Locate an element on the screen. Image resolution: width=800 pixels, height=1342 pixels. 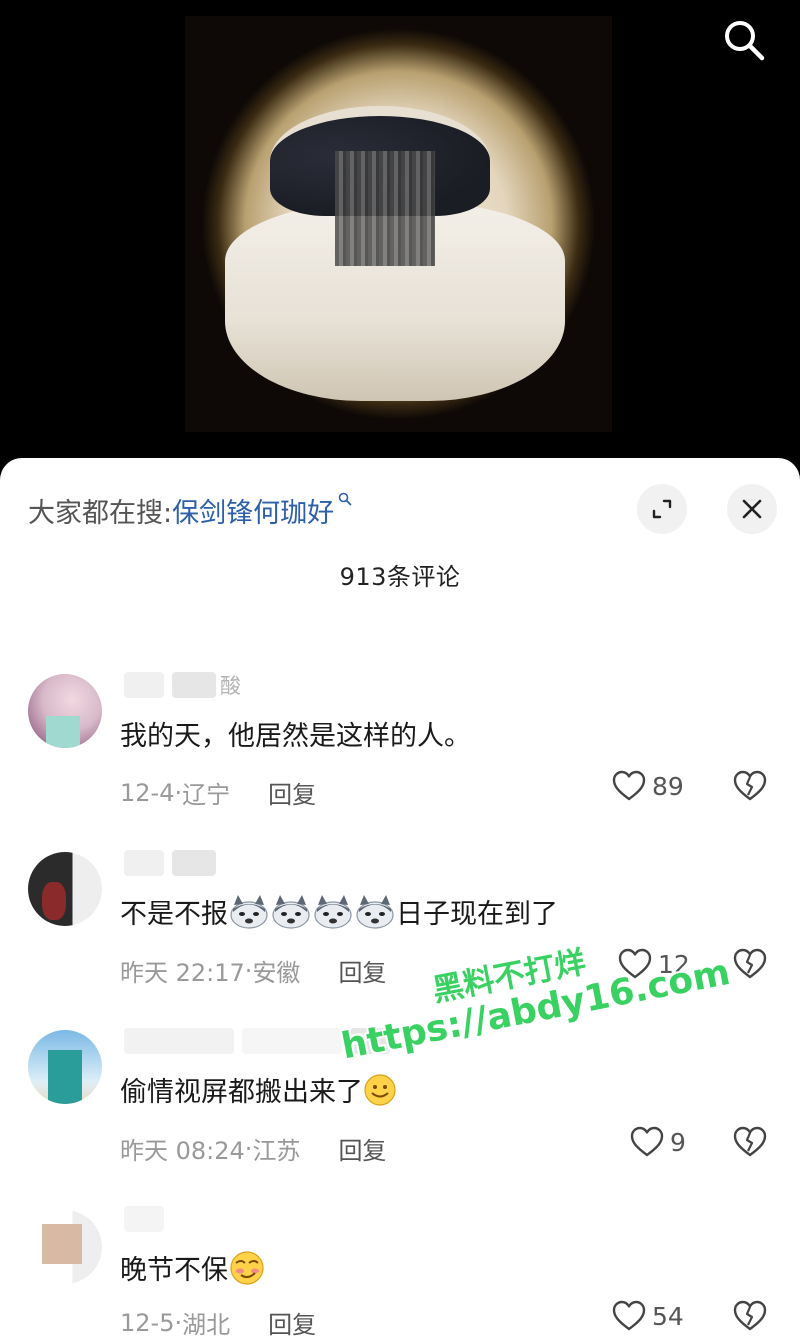
comment-meta: 昨天 22:17 · 安徽 回复 is located at coordinates (253, 970).